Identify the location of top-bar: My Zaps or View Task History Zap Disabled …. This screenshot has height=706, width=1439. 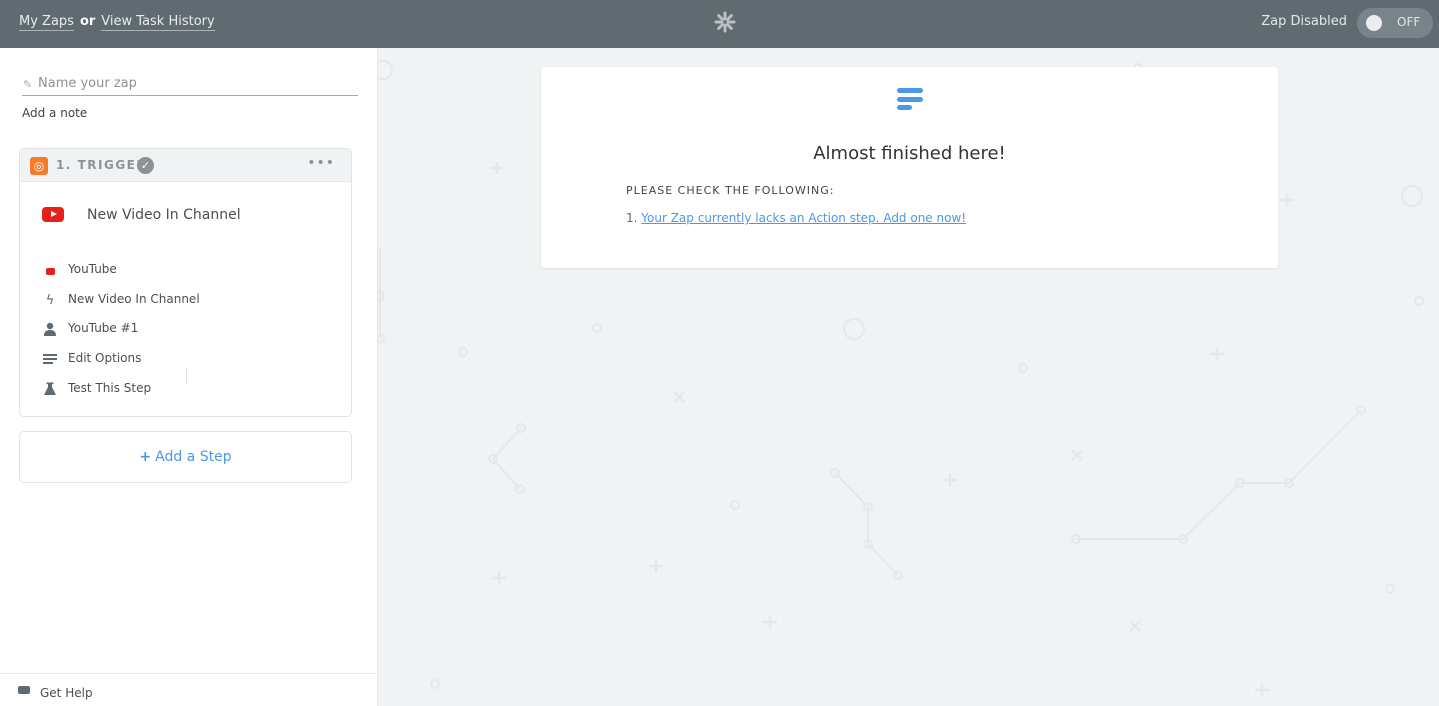
(719, 24).